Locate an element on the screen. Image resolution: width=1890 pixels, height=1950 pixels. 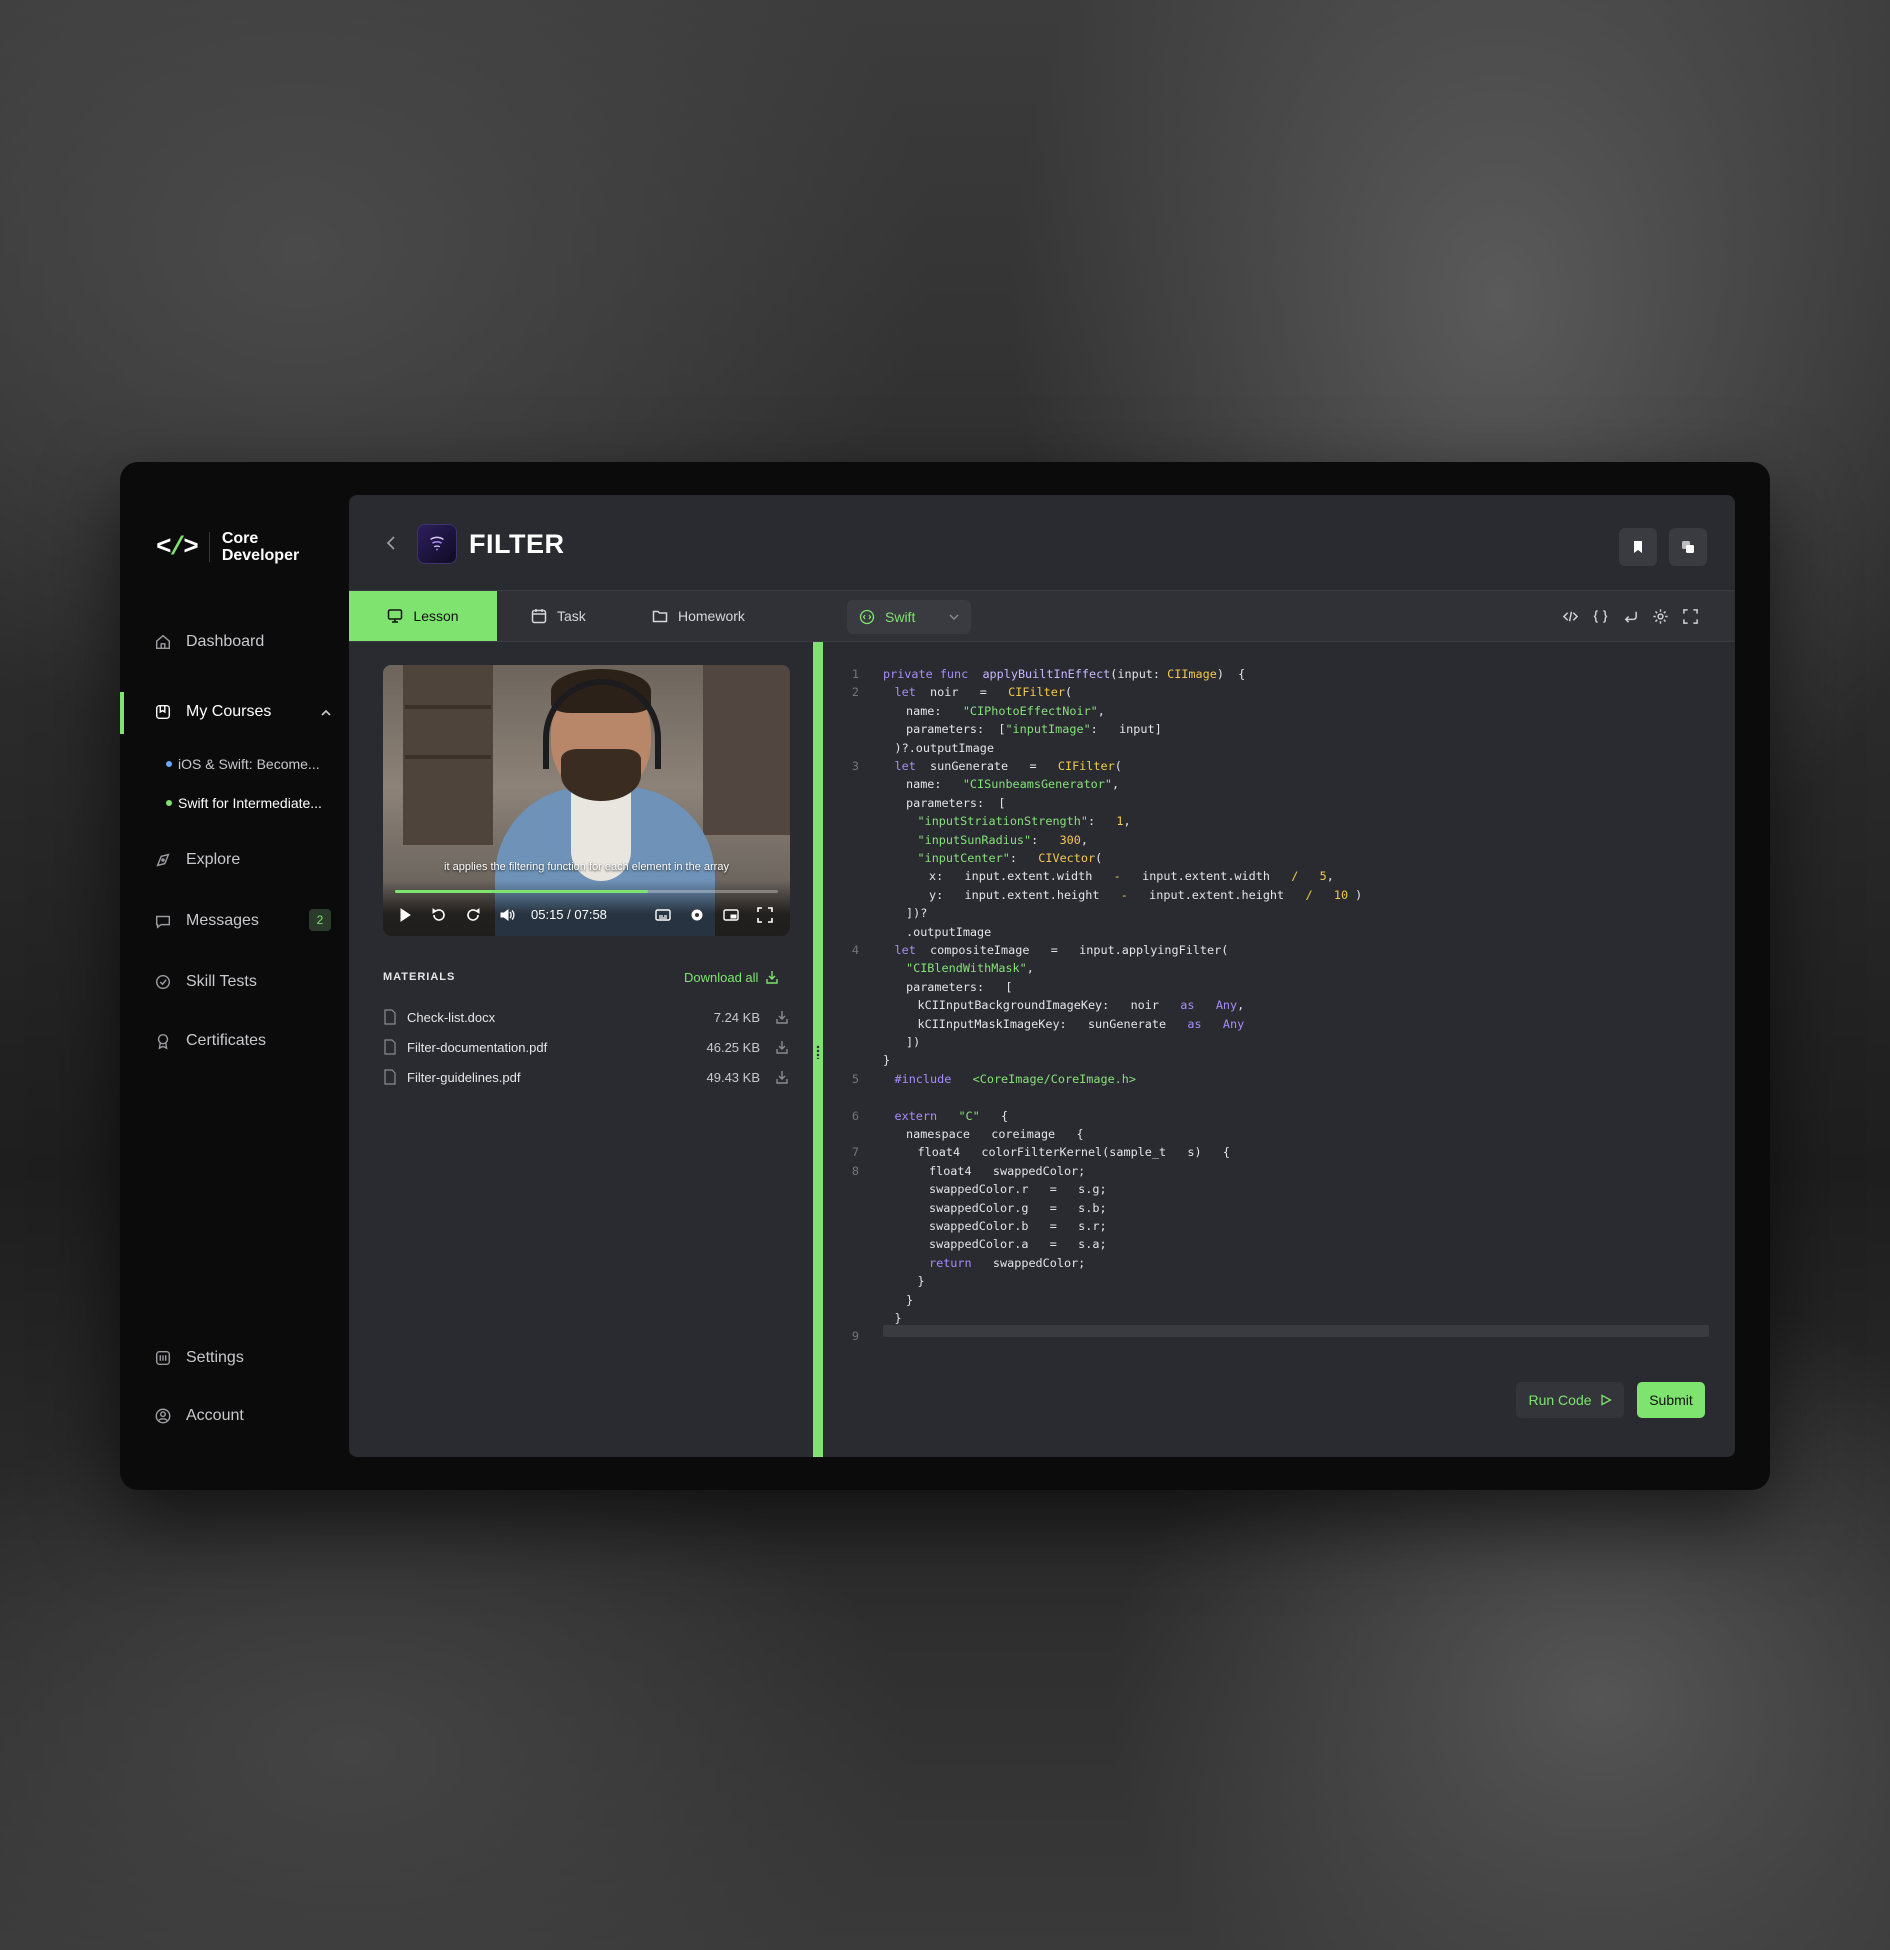
code-token: : input] is located at coordinates (1126, 729).